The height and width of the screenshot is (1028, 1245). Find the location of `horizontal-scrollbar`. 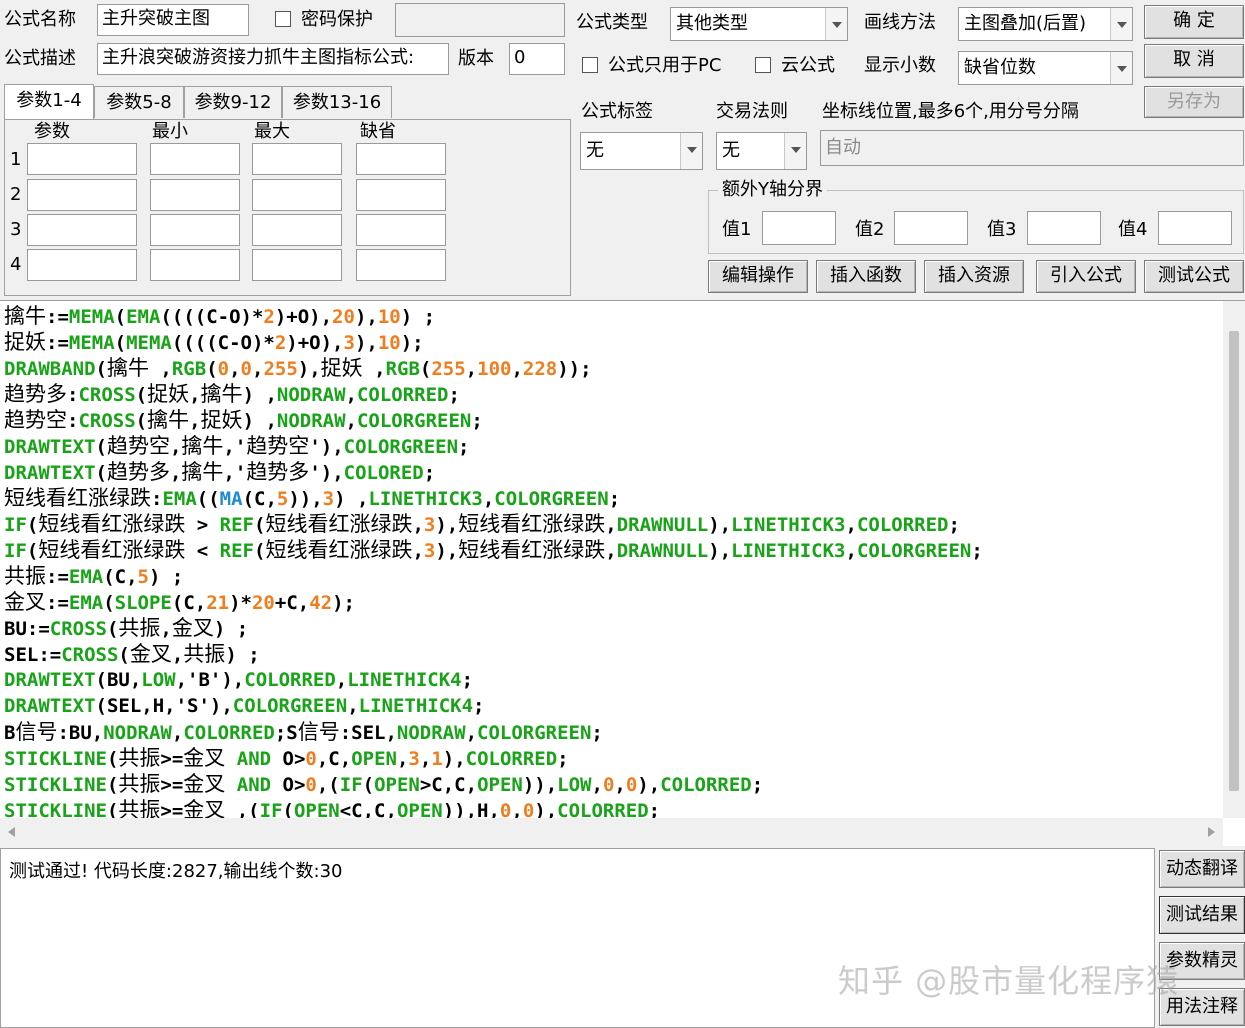

horizontal-scrollbar is located at coordinates (611, 832).